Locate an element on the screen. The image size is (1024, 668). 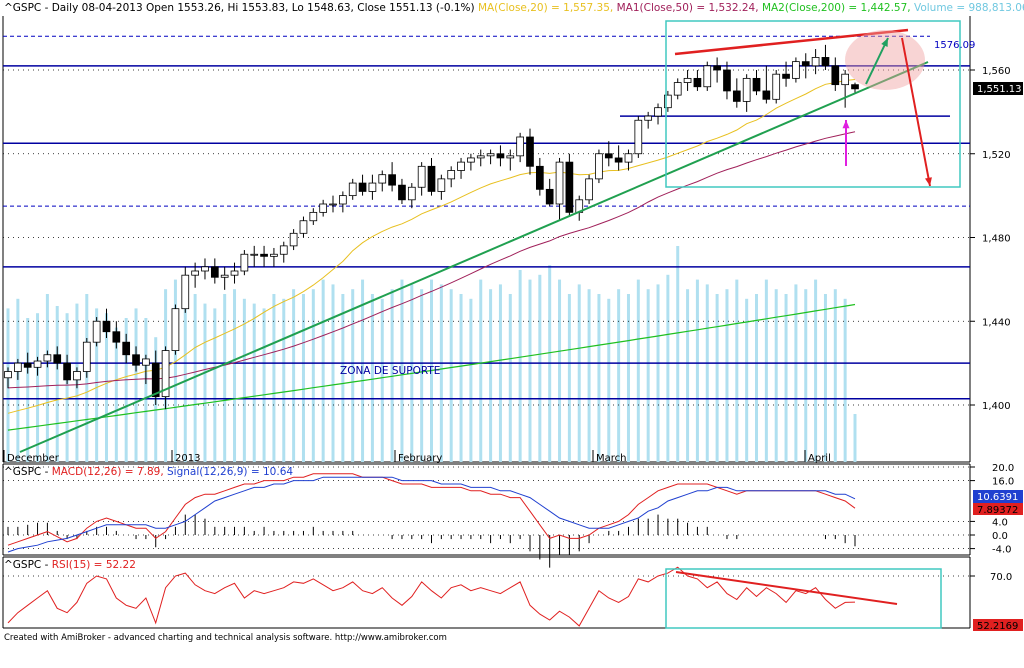
price-tick-label: 1,400 is located at coordinates (996, 406).